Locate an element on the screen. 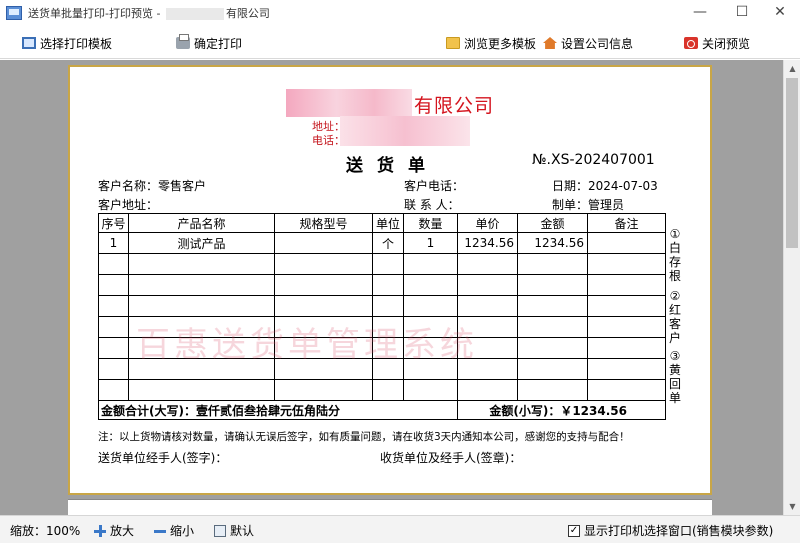  col-header: 数量 is located at coordinates (430, 223).